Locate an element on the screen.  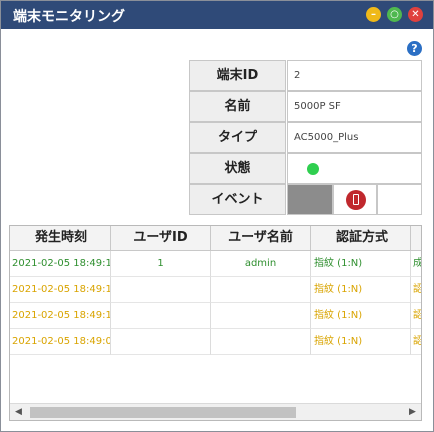
phone-glyph is located at coordinates (356, 199).